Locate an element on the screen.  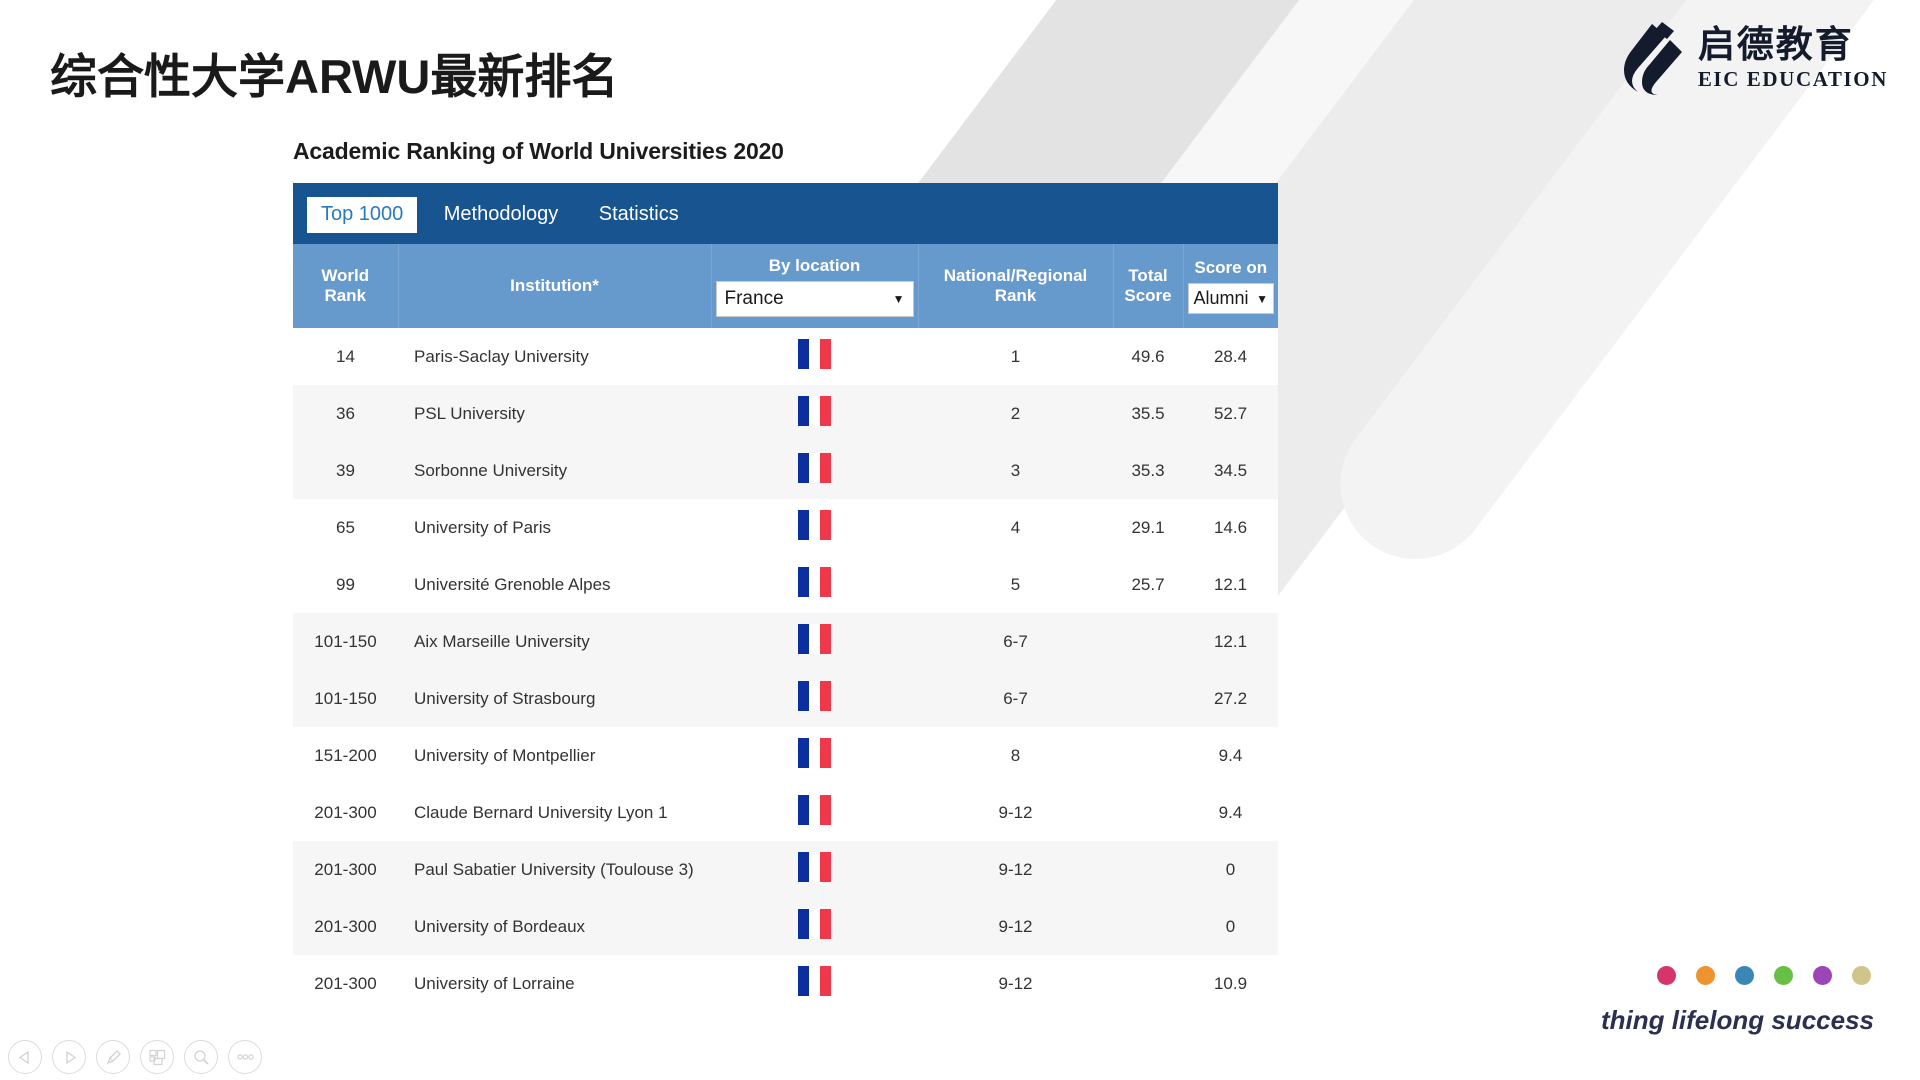
table-row: 201-300 University of Lorraine 9-12 10.9 is located at coordinates (785, 983).